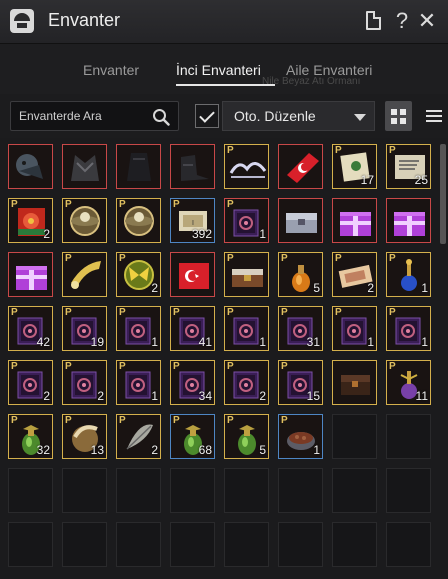 The image size is (448, 579). I want to click on inventory-toolbar: Oto. Düzenle, so click(224, 116).